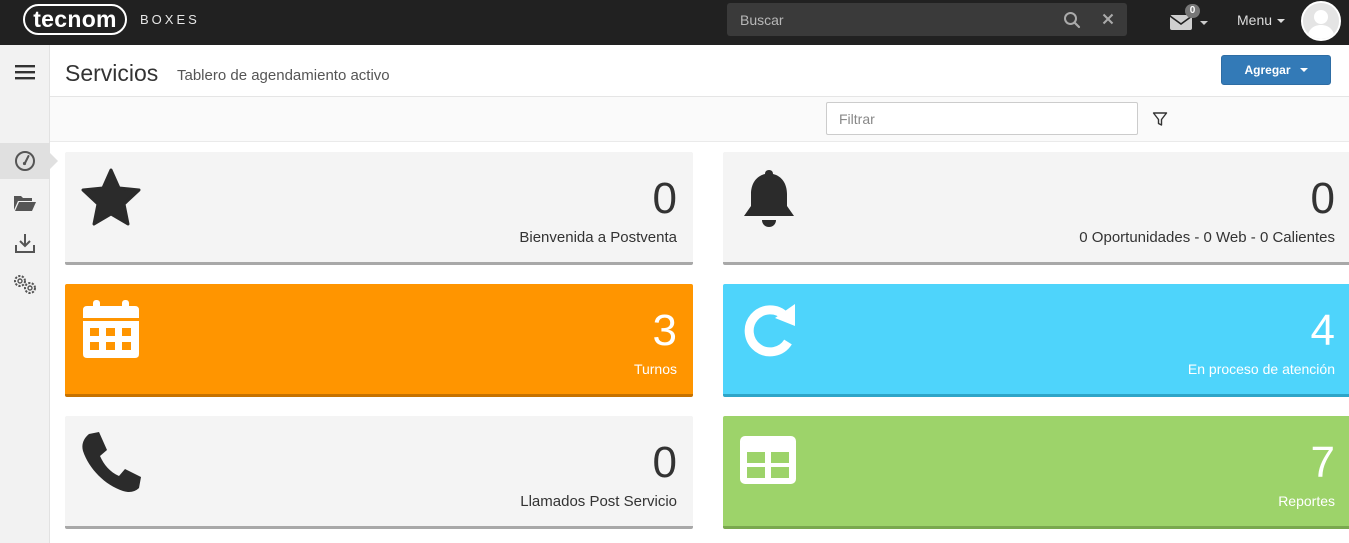 Image resolution: width=1349 pixels, height=543 pixels. Describe the element at coordinates (111, 462) in the screenshot. I see `phone-icon` at that location.